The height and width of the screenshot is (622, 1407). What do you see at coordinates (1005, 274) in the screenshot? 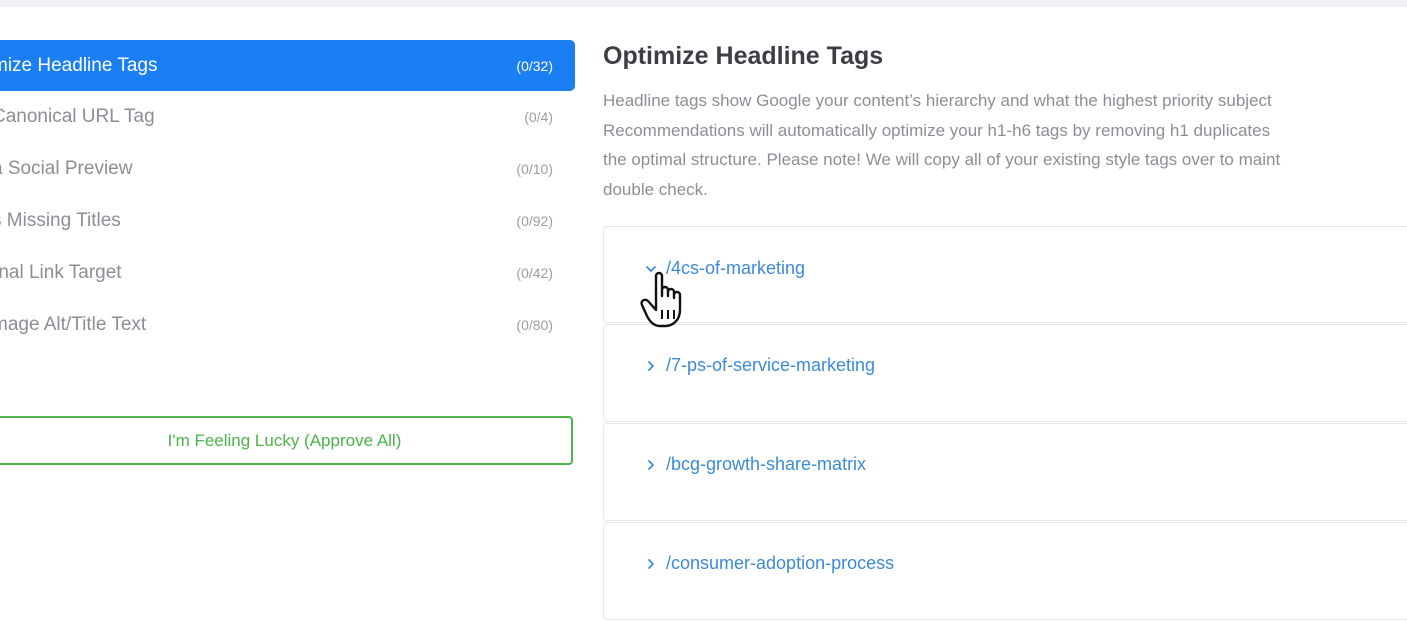
I see `accordion-item: /4cs-of-marketing` at bounding box center [1005, 274].